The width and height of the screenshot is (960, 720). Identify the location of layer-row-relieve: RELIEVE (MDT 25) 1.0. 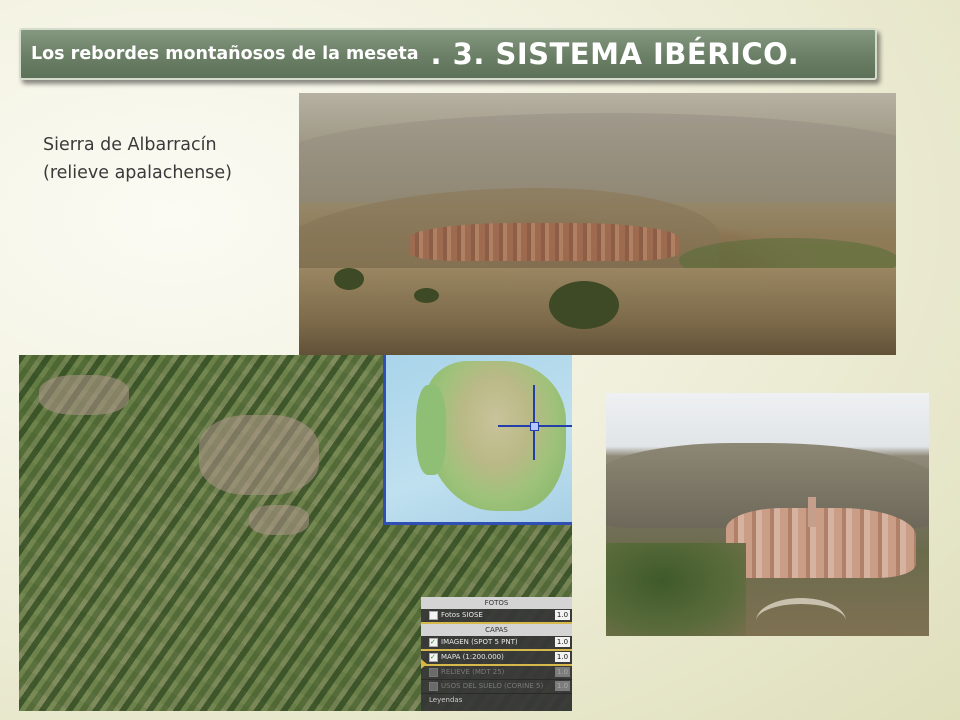
(496, 673).